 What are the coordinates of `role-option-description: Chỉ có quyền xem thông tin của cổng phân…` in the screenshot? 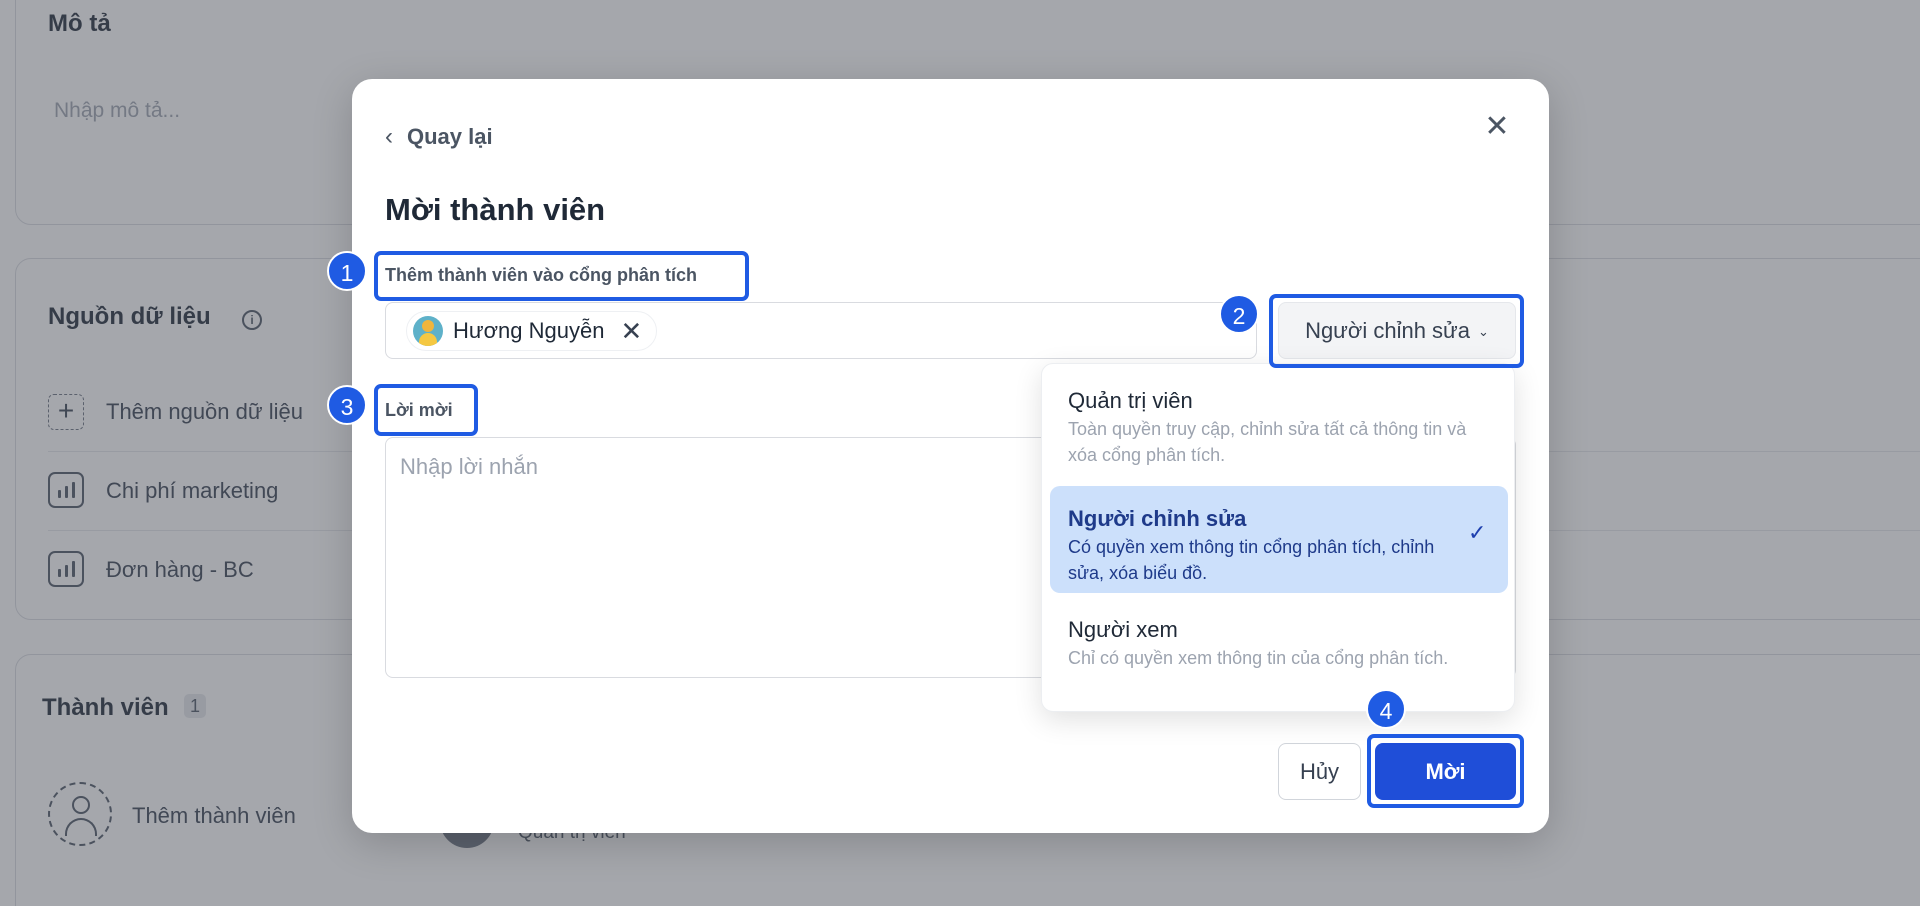 It's located at (1258, 658).